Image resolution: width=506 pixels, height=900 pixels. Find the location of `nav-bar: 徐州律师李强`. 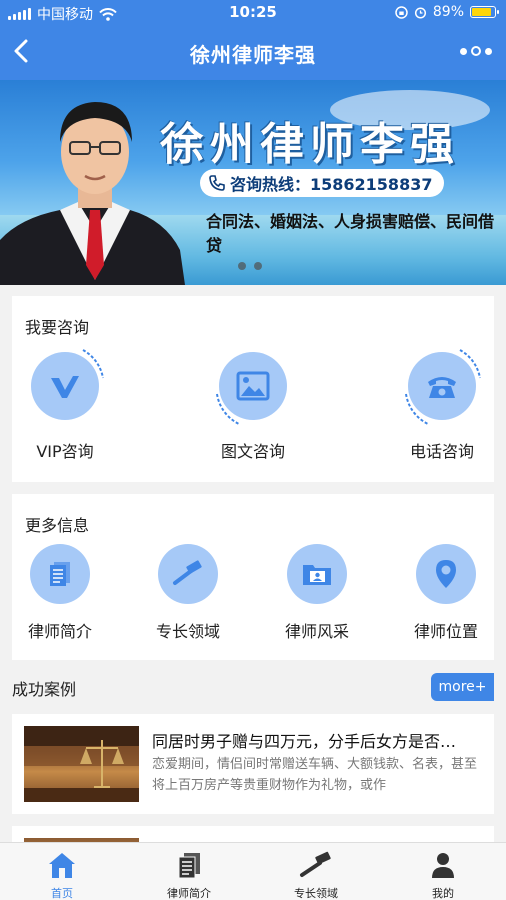

nav-bar: 徐州律师李强 is located at coordinates (253, 53).